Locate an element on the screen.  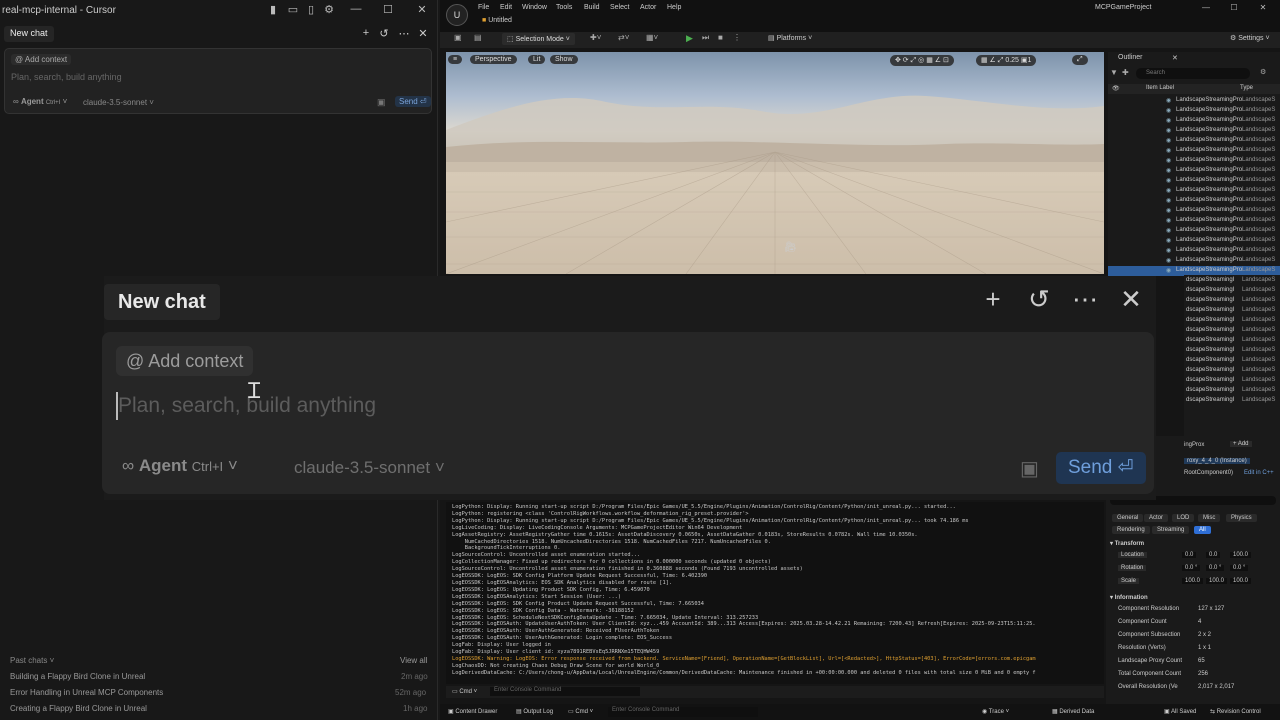
zoom-close-chat-icon: ✕ is located at coordinates (1131, 299).